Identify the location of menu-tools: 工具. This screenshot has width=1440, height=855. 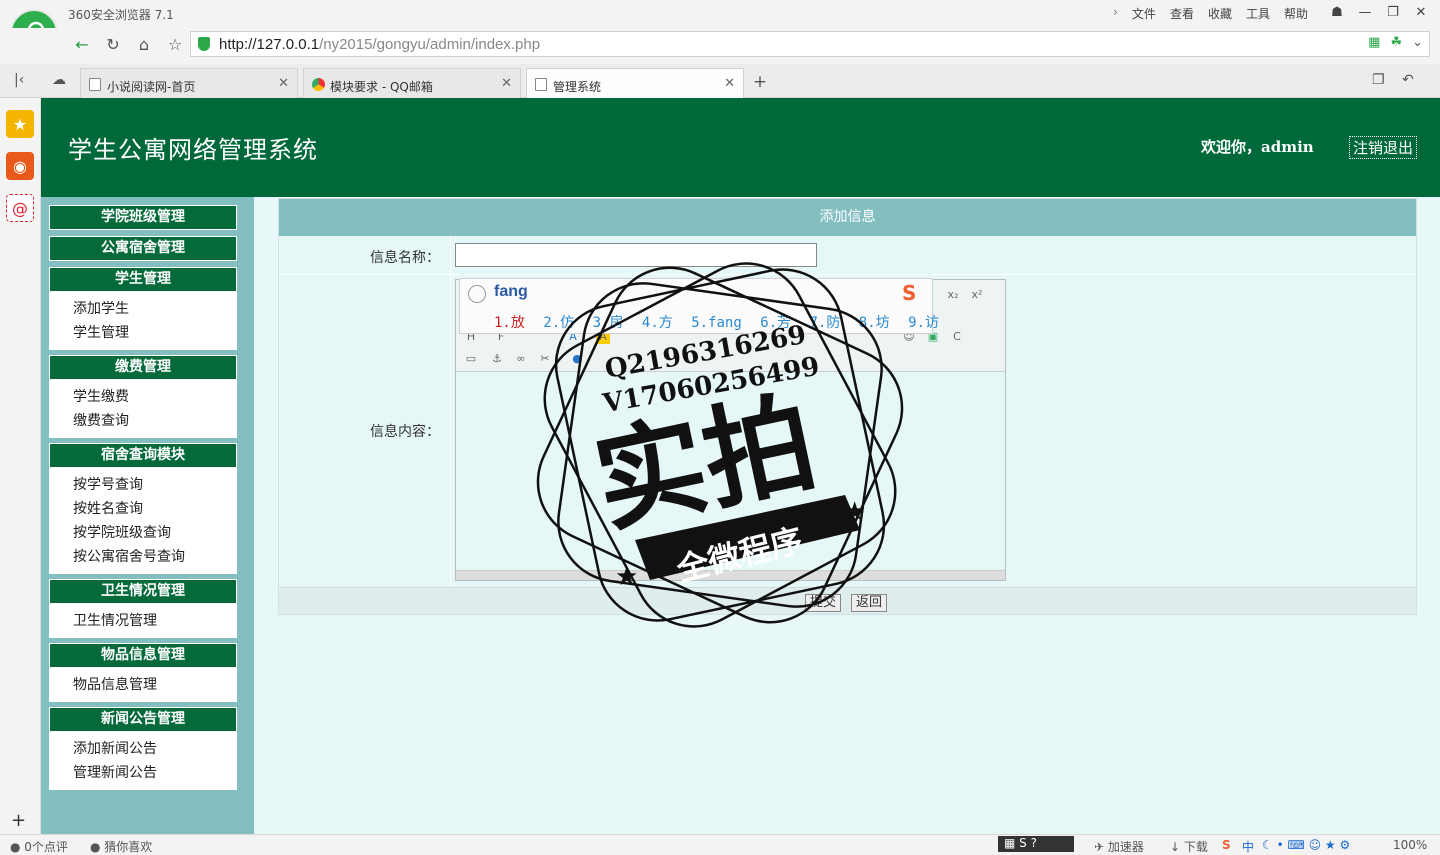
(1258, 13).